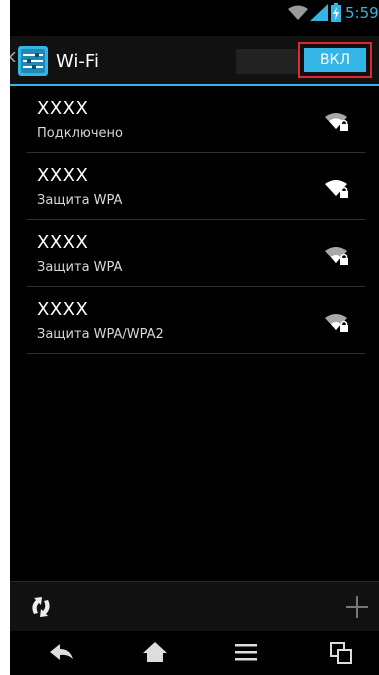  I want to click on status-bar: 5:59, so click(194, 13).